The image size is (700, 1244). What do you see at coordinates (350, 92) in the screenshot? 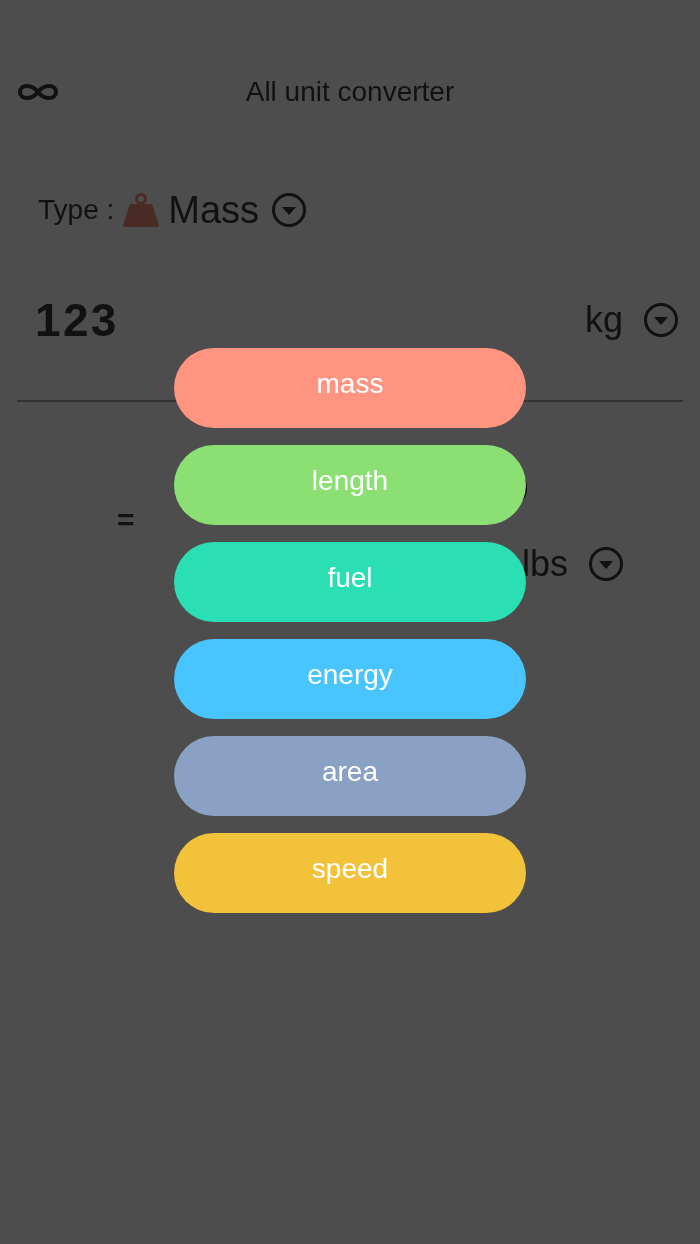
I see `app-title: All unit converter` at bounding box center [350, 92].